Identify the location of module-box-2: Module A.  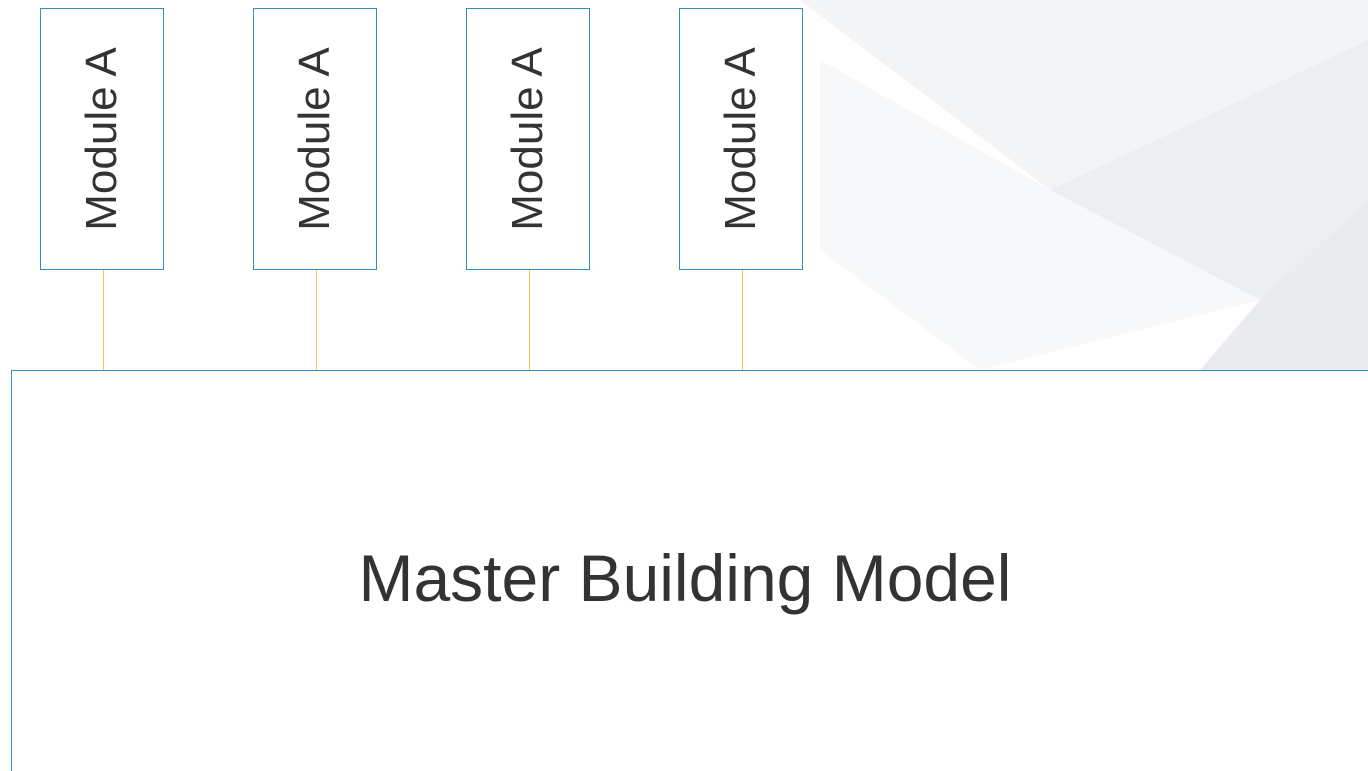
(315, 139).